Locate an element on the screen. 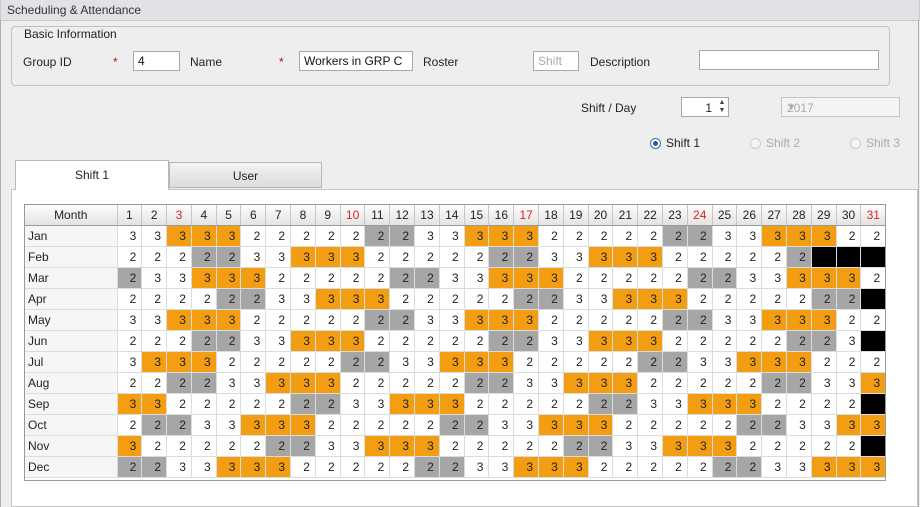  day-column-header: 11 is located at coordinates (377, 215).